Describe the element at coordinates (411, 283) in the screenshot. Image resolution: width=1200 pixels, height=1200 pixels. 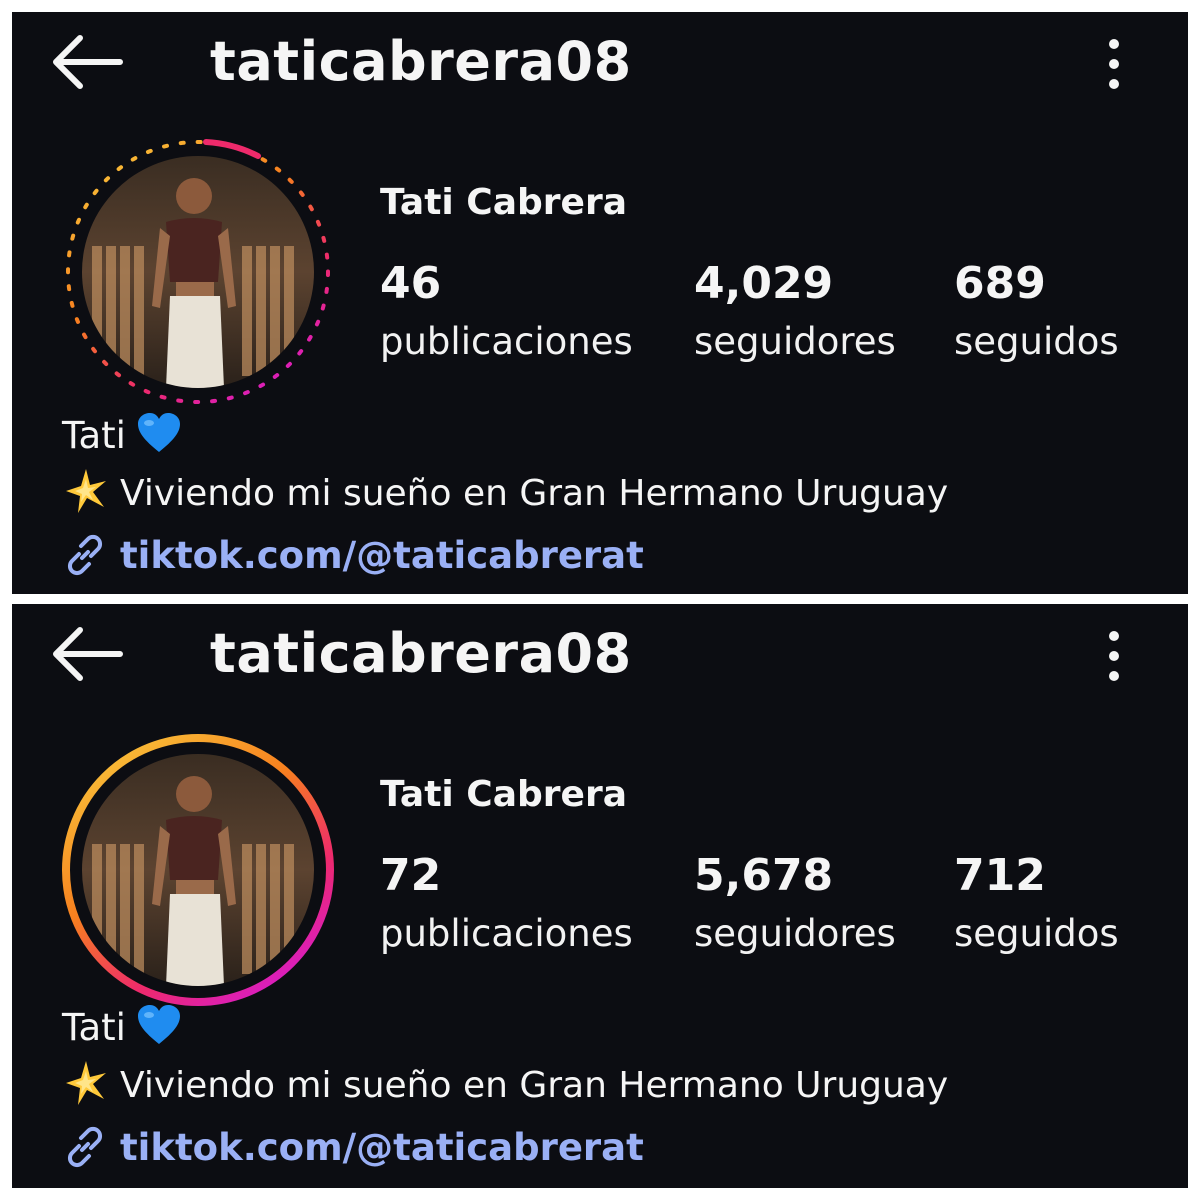
I see `stat-posts-value: 46` at that location.